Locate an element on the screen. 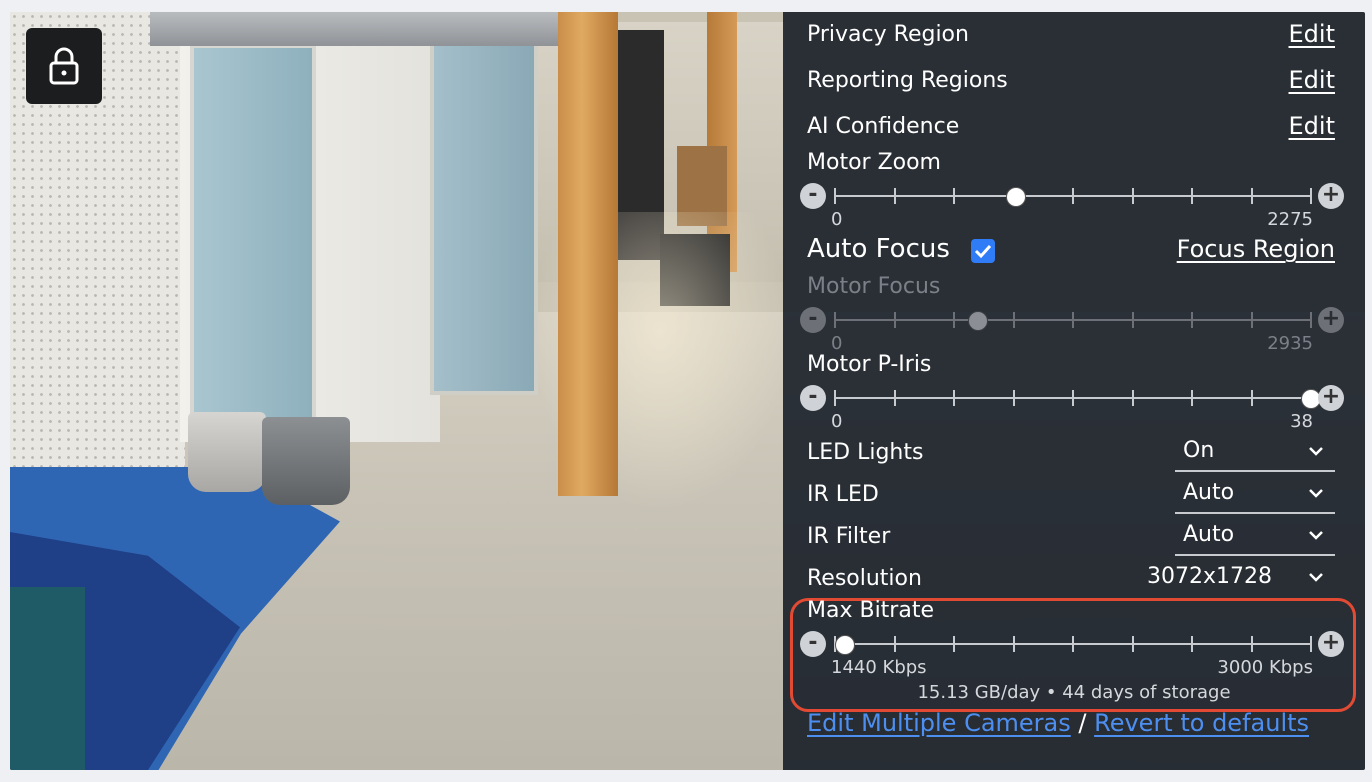 The width and height of the screenshot is (1372, 782). select-value: On is located at coordinates (1199, 450).